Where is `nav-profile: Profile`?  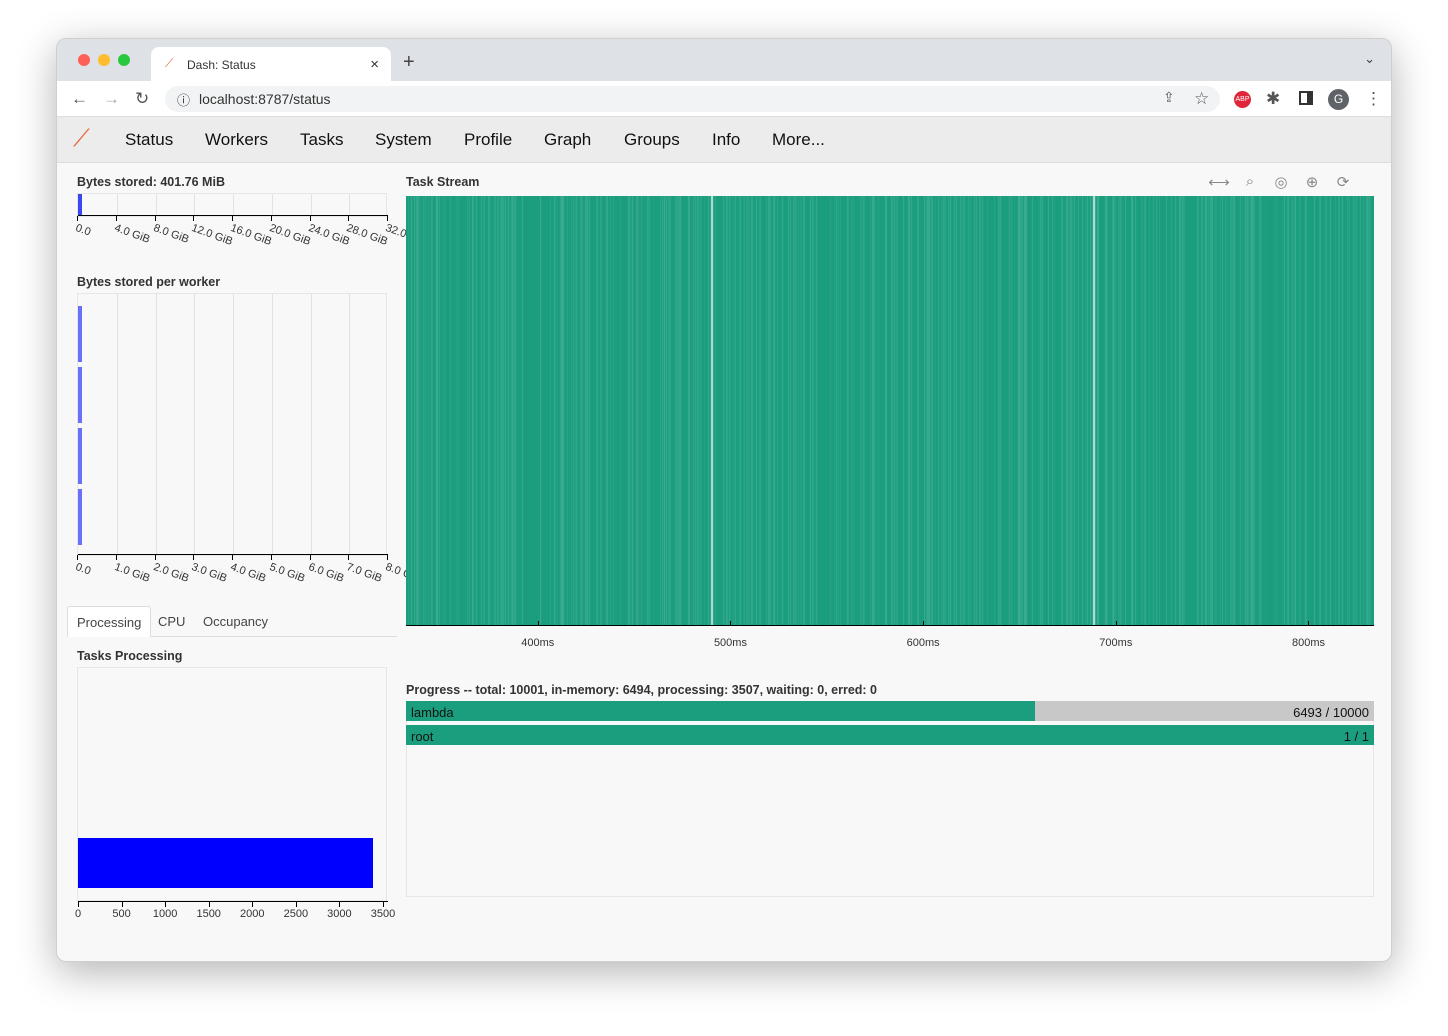
nav-profile: Profile is located at coordinates (488, 140).